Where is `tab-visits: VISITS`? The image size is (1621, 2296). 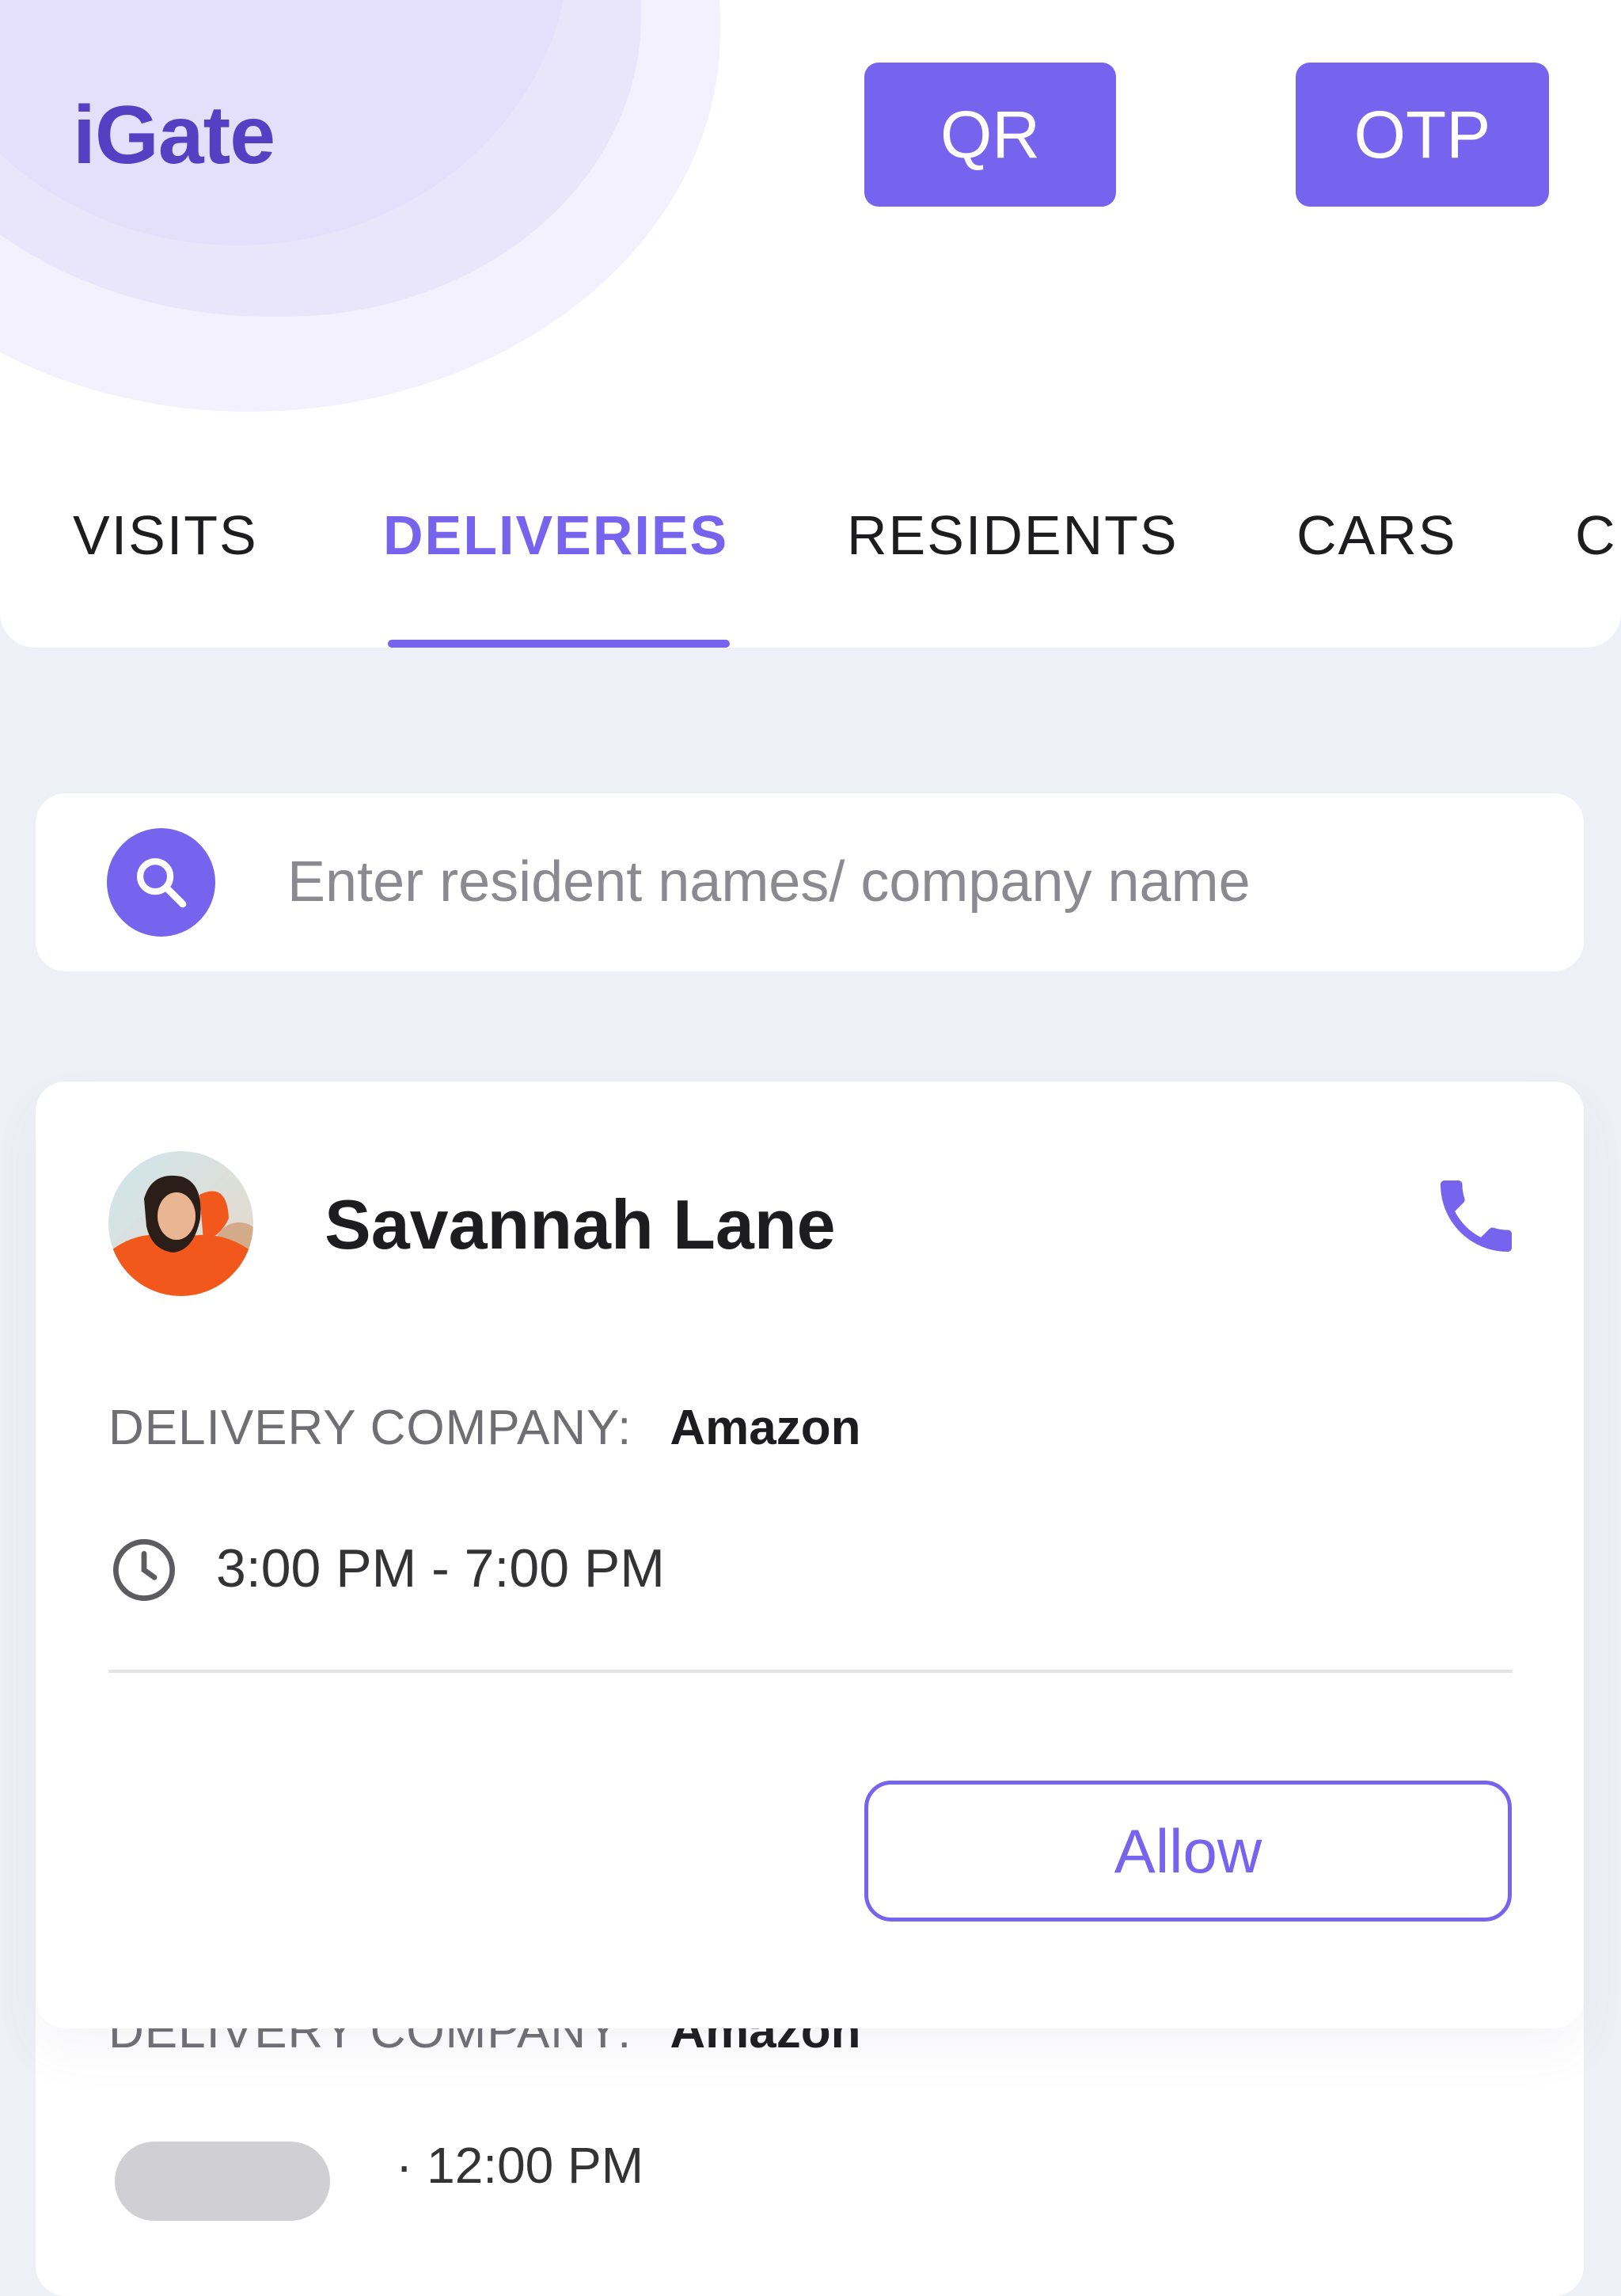
tab-visits: VISITS is located at coordinates (165, 535).